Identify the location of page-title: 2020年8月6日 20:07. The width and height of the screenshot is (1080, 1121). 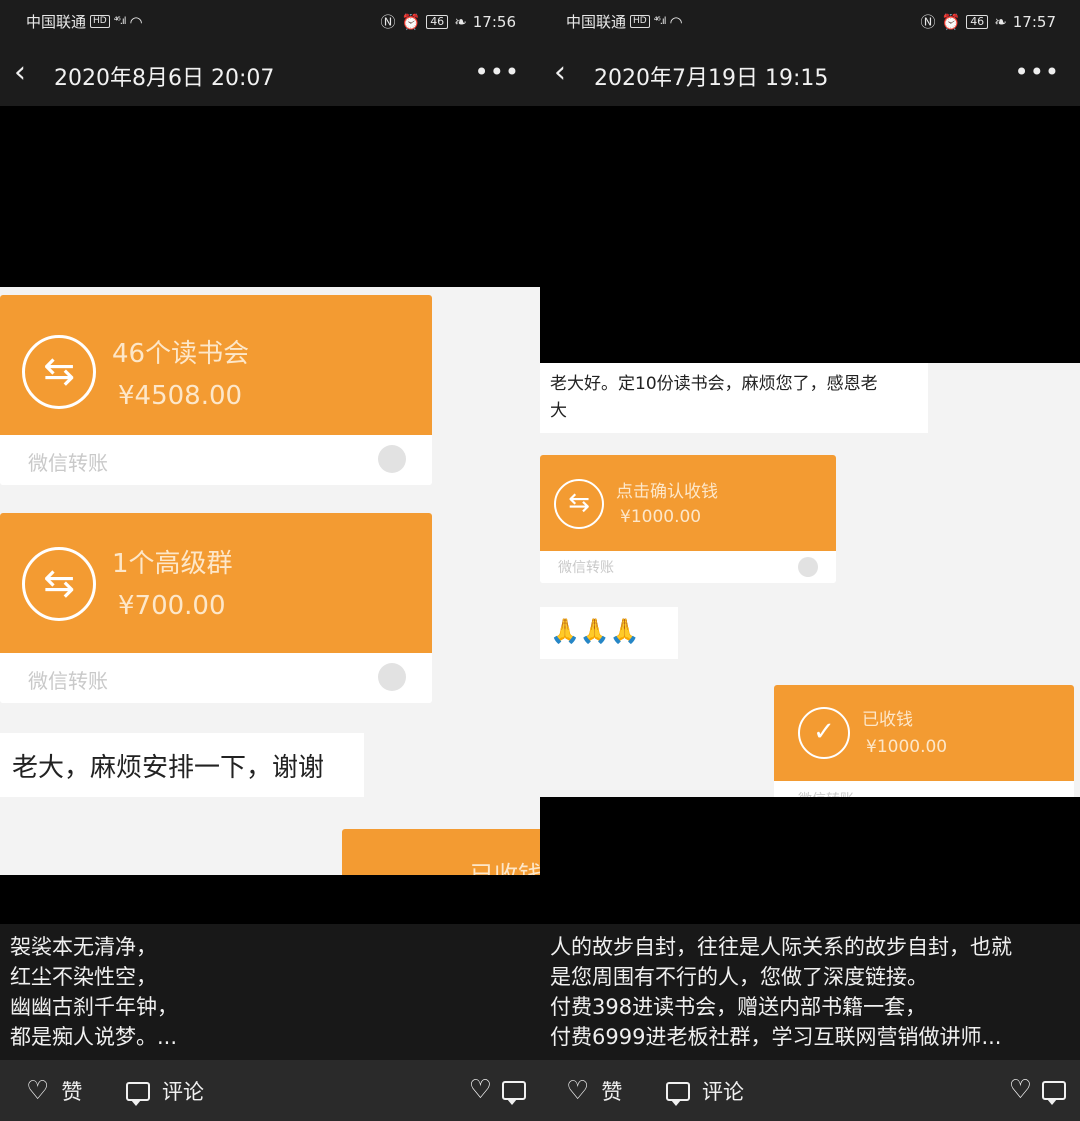
(164, 78).